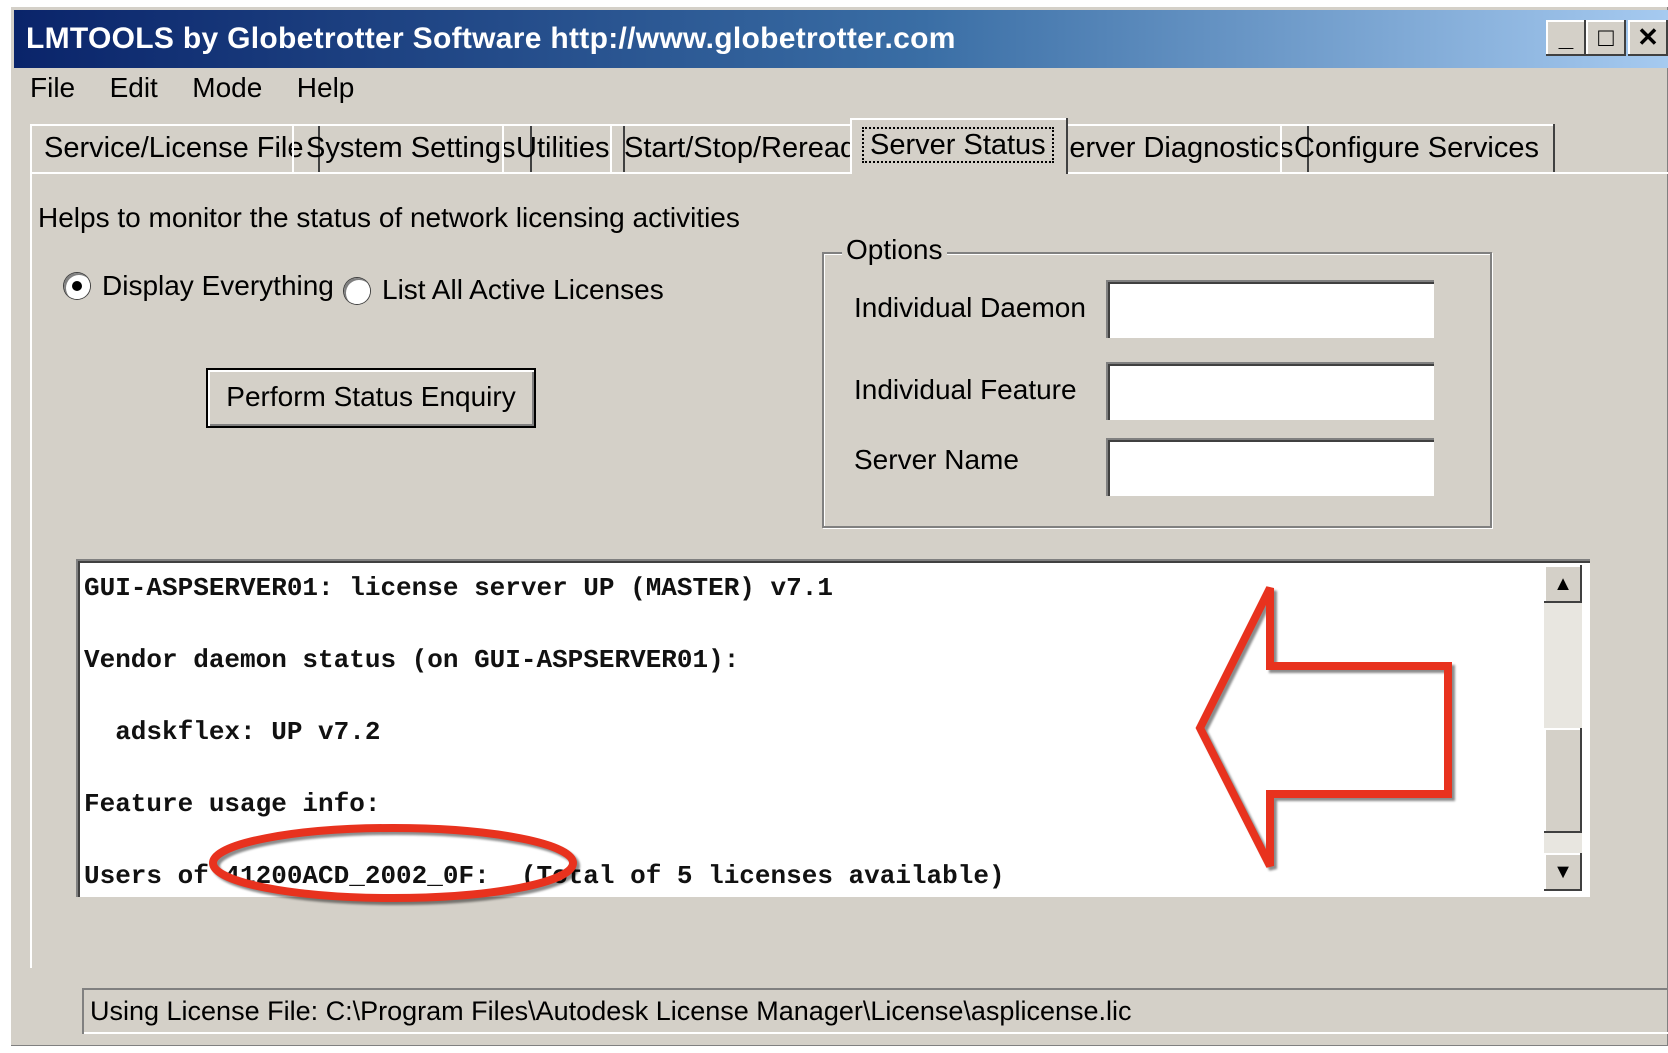 This screenshot has height=1053, width=1668. Describe the element at coordinates (1173, 148) in the screenshot. I see `tab-server-diagnostics: Server Diagnostics` at that location.